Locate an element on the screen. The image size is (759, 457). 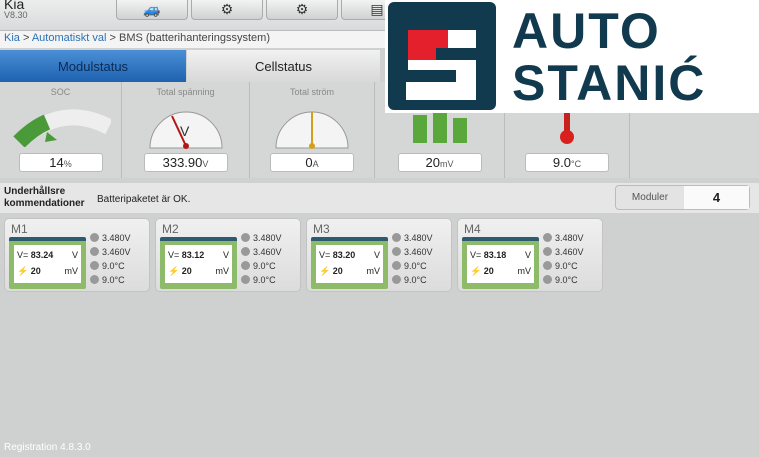
gauge-label: Total ström is located at coordinates (311, 92).